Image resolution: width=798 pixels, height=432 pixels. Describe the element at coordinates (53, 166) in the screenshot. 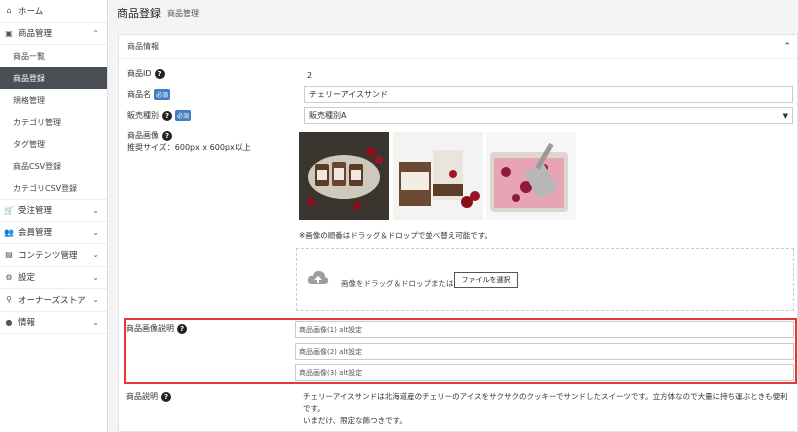

I see `sidebar-item-product-csv: 商品CSV登録` at that location.